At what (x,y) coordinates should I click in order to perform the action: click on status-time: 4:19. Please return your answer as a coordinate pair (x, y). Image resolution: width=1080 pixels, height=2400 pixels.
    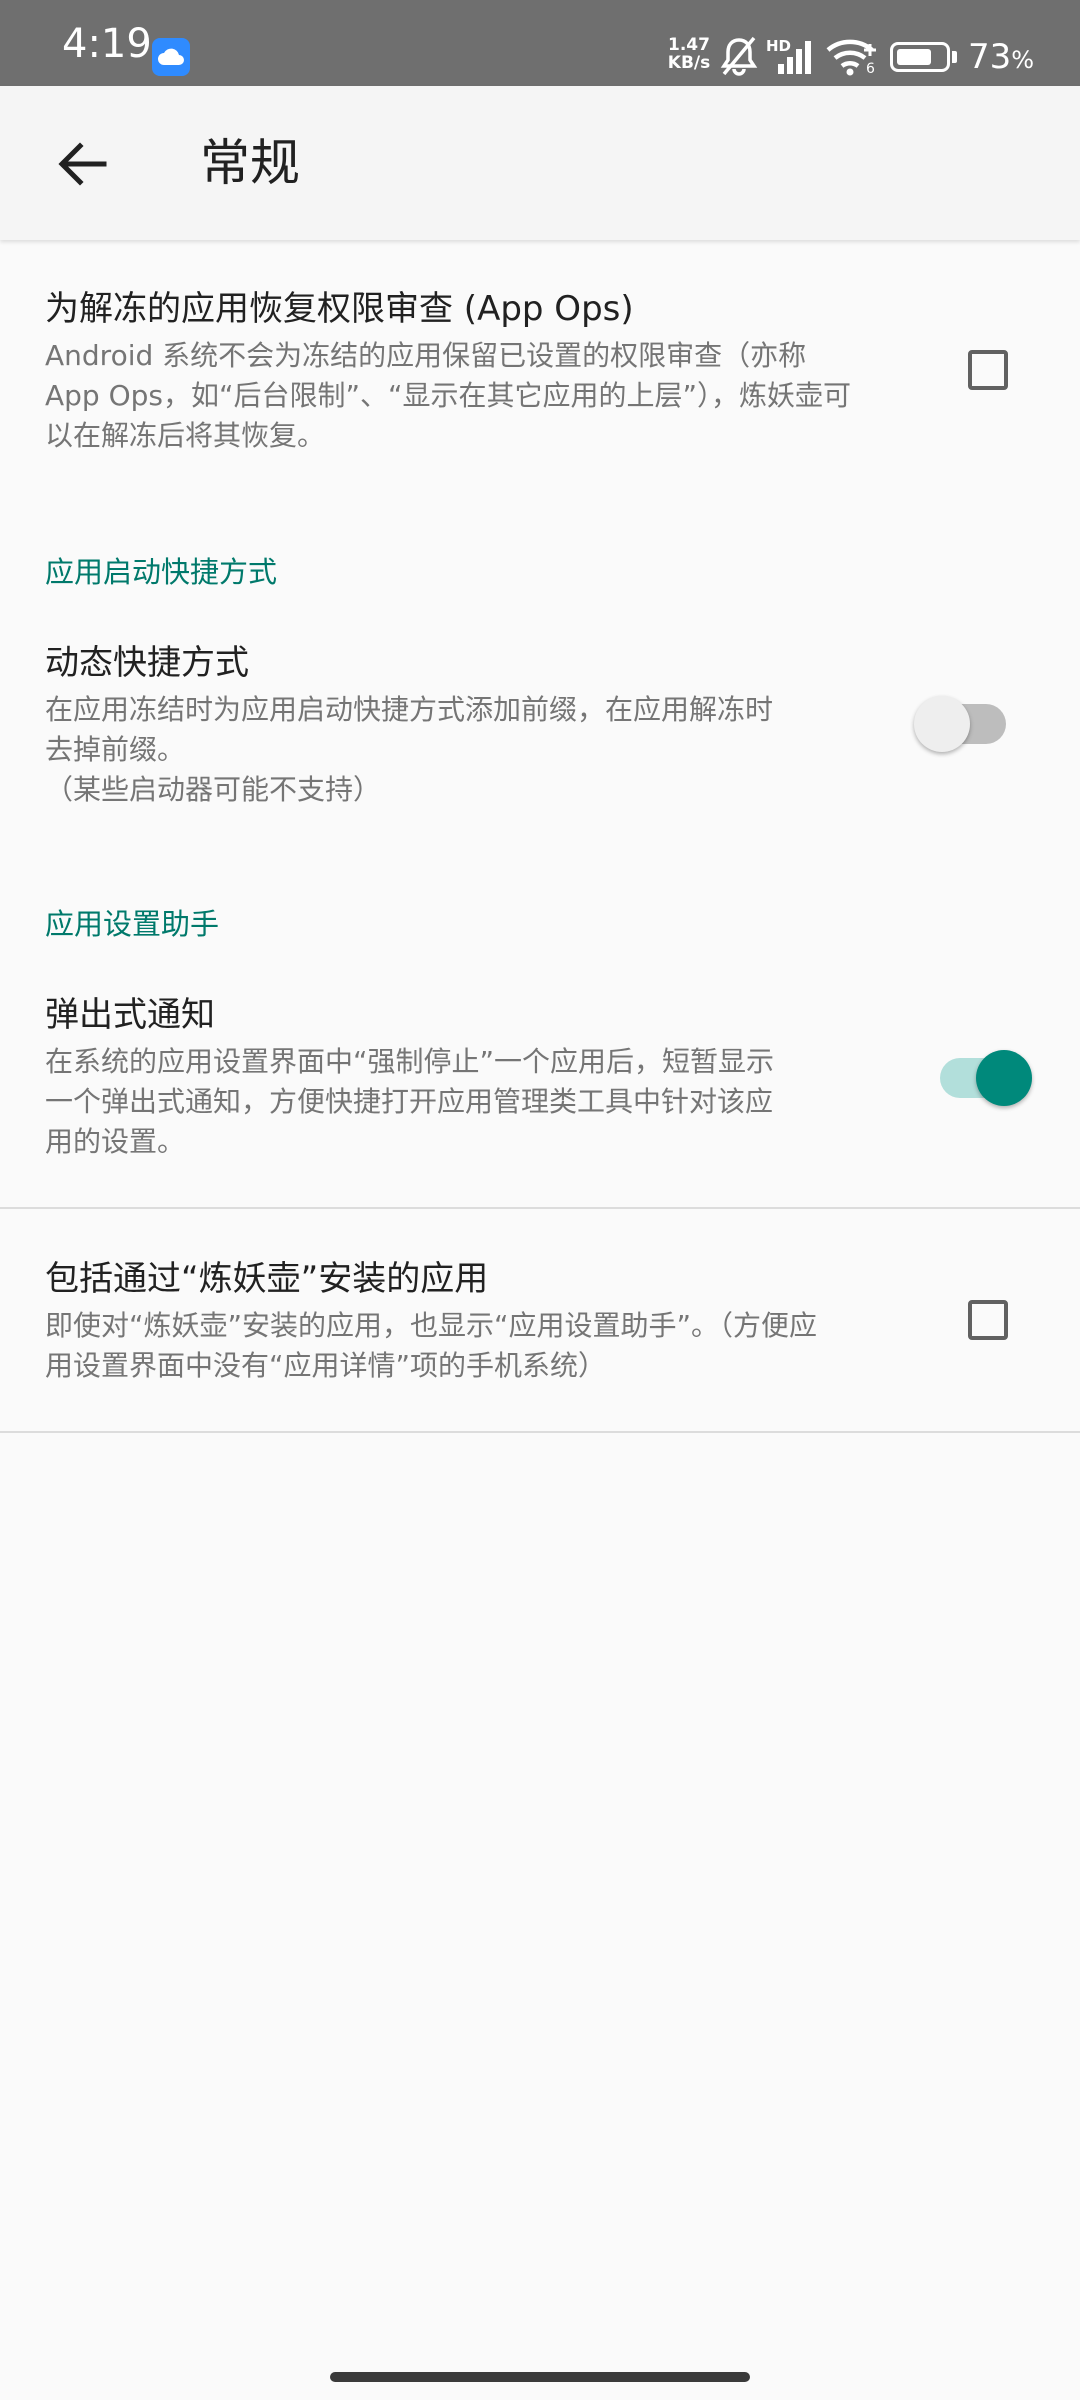
    Looking at the image, I should click on (107, 44).